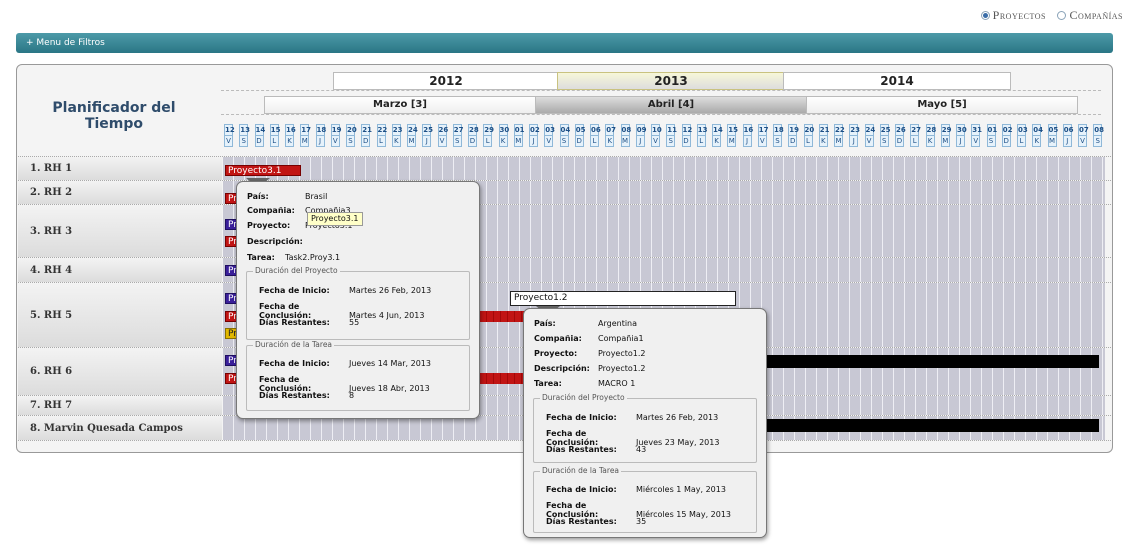  What do you see at coordinates (671, 136) in the screenshot?
I see `day-cell: 11 S` at bounding box center [671, 136].